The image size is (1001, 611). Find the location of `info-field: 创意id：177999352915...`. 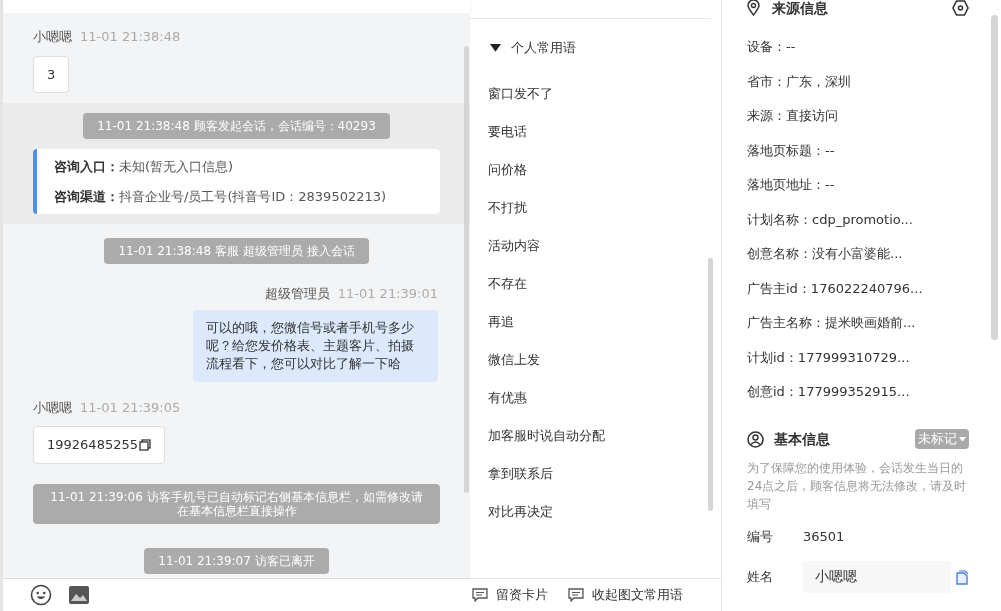

info-field: 创意id：177999352915... is located at coordinates (858, 395).